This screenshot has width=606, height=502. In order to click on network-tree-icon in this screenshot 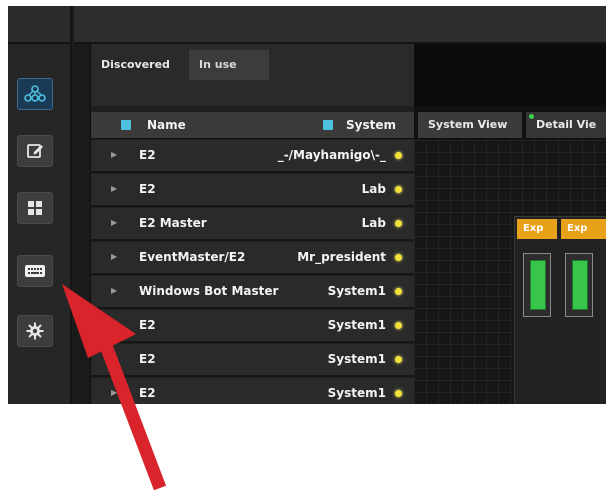, I will do `click(35, 94)`.